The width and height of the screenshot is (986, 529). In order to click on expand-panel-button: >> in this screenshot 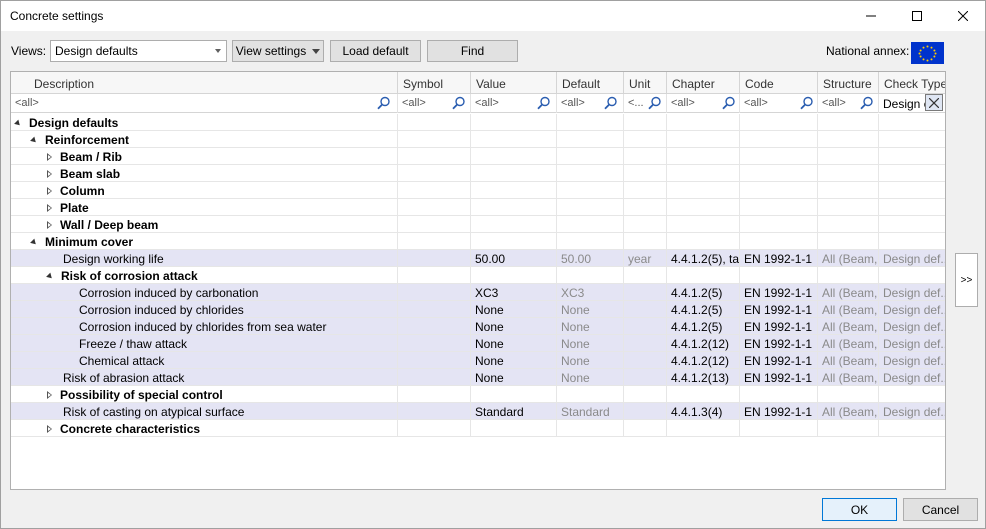, I will do `click(966, 280)`.